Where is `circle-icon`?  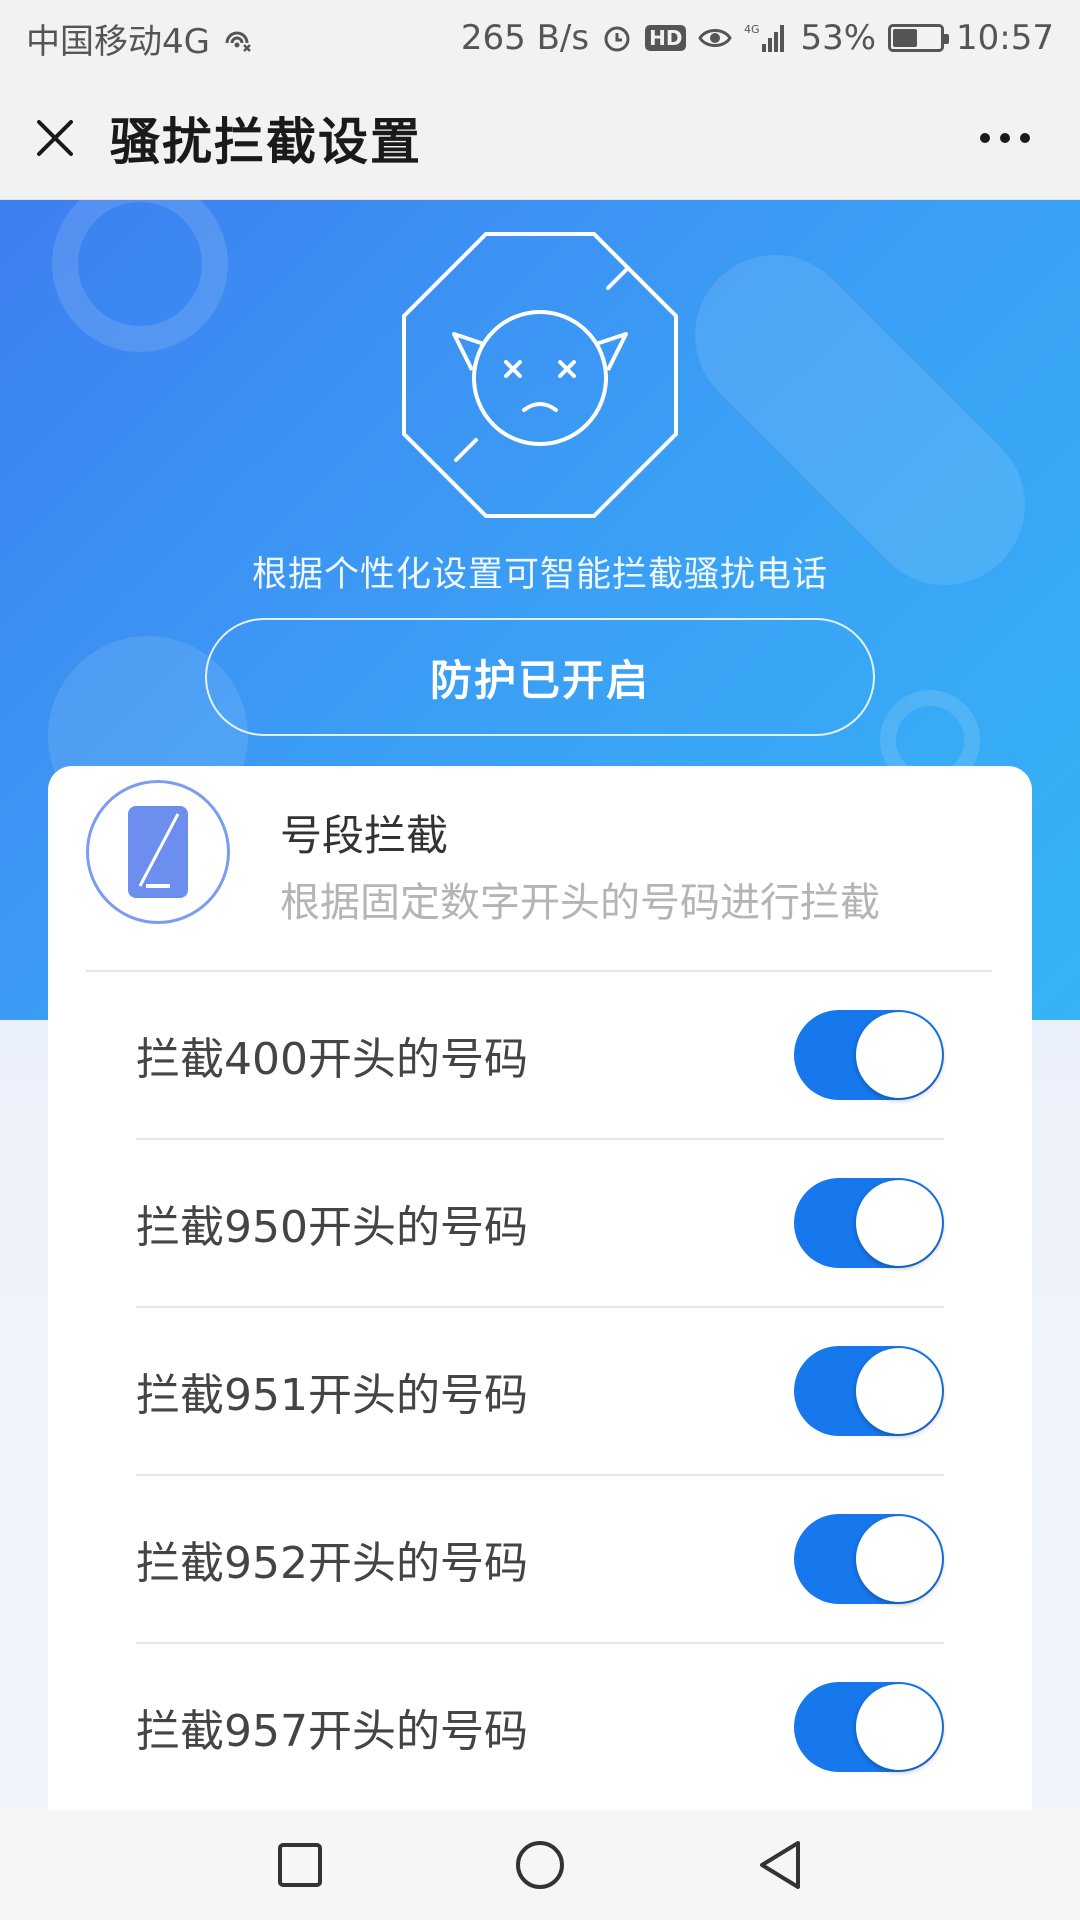
circle-icon is located at coordinates (540, 1865).